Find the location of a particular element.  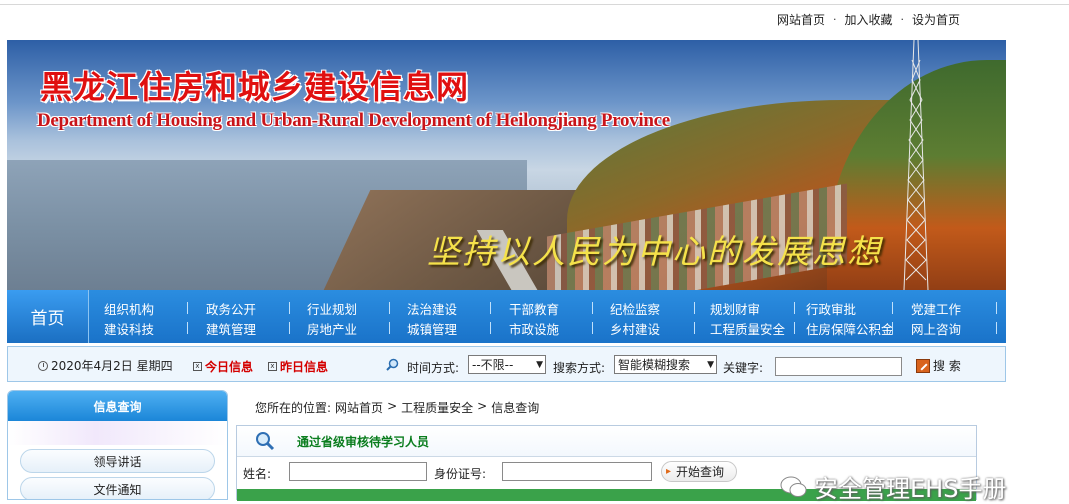

edit-pen-icon is located at coordinates (923, 365).